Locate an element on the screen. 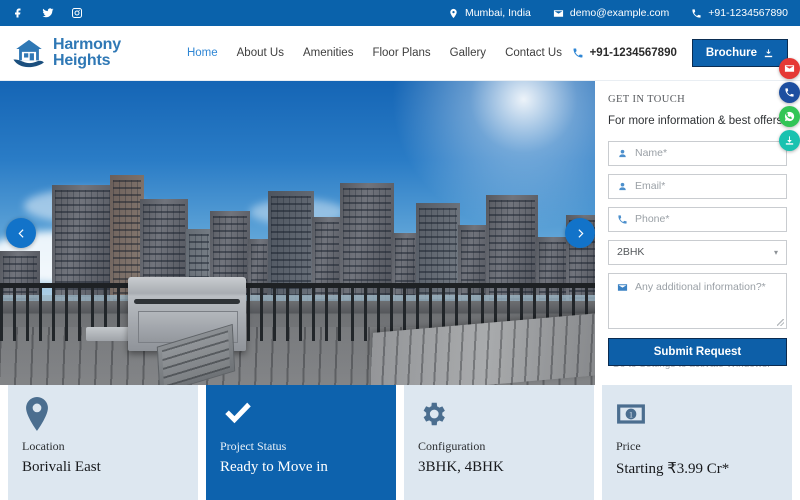 The height and width of the screenshot is (500, 800). feature-card-price: 1 Price Starting ₹3.99 Cr* is located at coordinates (697, 442).